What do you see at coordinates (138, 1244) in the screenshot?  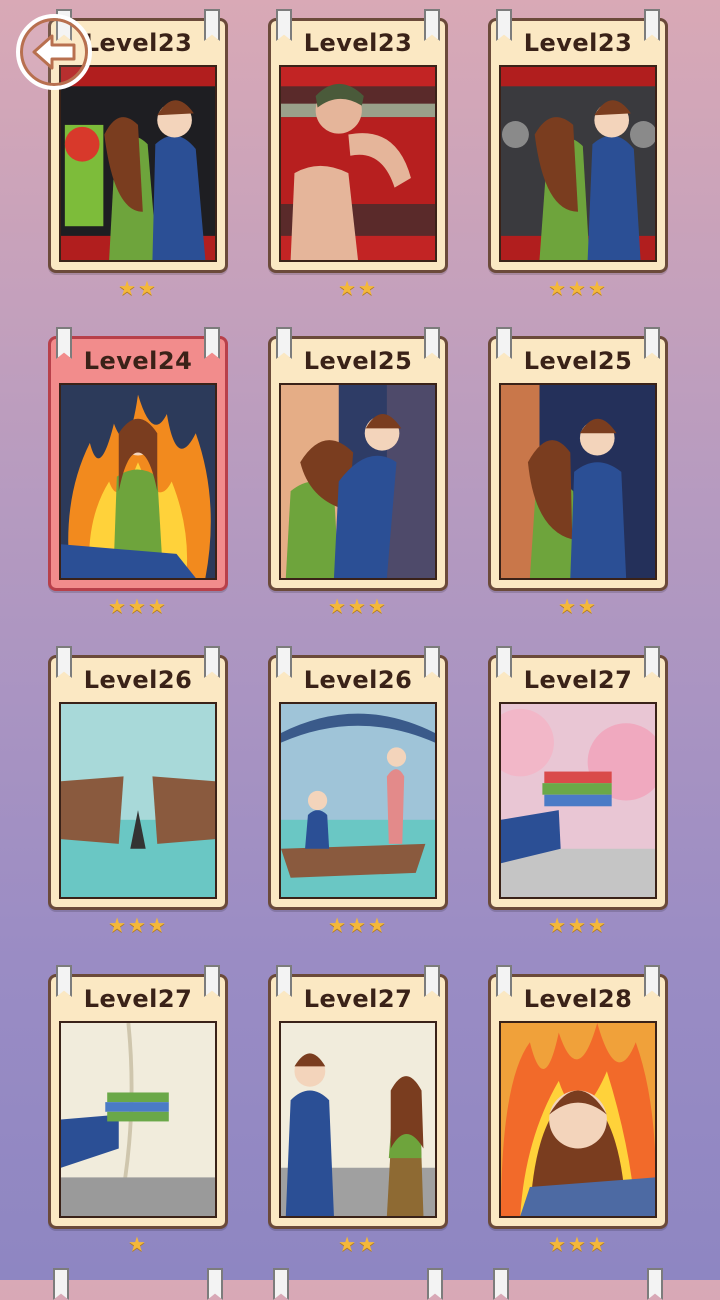 I see `star-rating: ★` at bounding box center [138, 1244].